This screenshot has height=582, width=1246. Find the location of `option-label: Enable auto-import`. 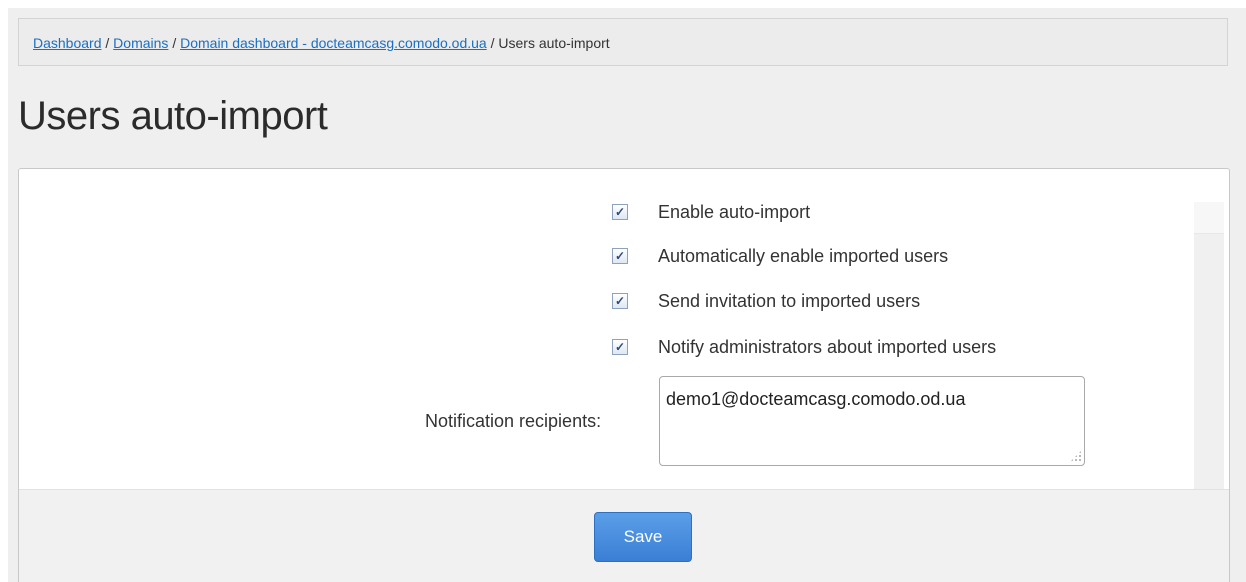

option-label: Enable auto-import is located at coordinates (734, 211).